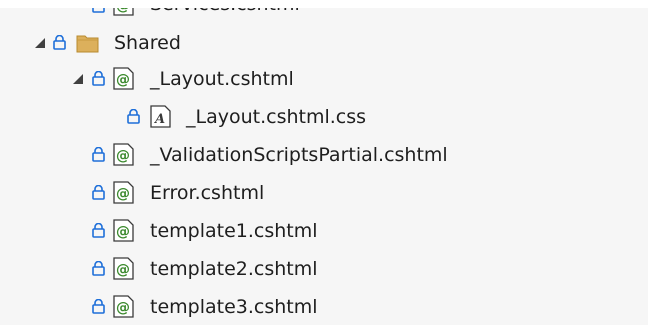  I want to click on tree-item-label: template2.cshtml, so click(234, 269).